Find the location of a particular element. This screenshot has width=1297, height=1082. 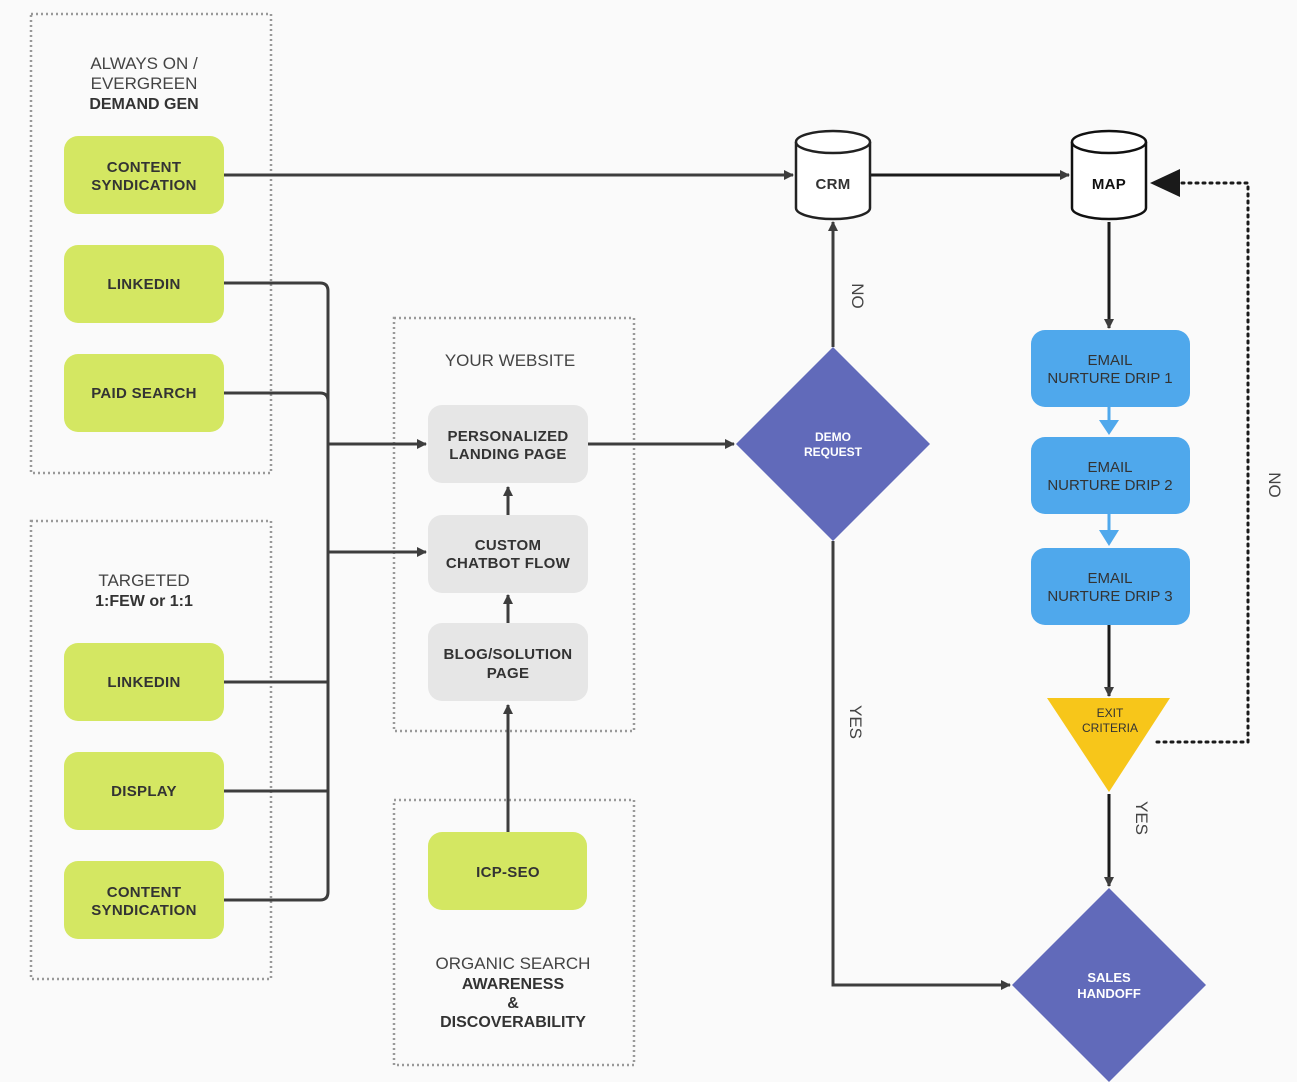

svg-text: REQUEST is located at coordinates (833, 452).